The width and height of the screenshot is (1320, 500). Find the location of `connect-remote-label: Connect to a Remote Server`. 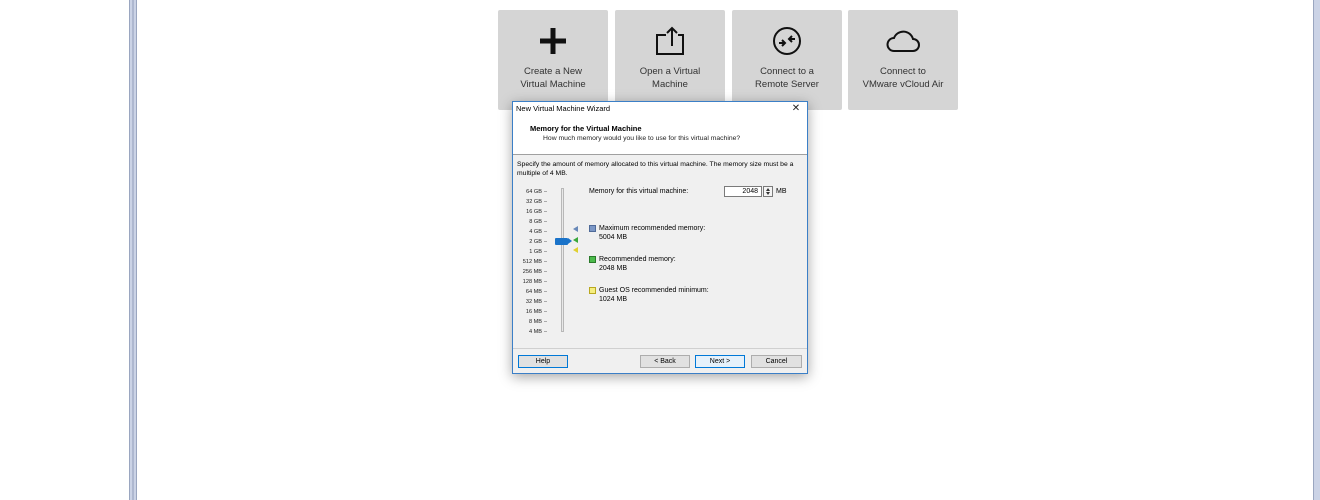

connect-remote-label: Connect to a Remote Server is located at coordinates (787, 78).